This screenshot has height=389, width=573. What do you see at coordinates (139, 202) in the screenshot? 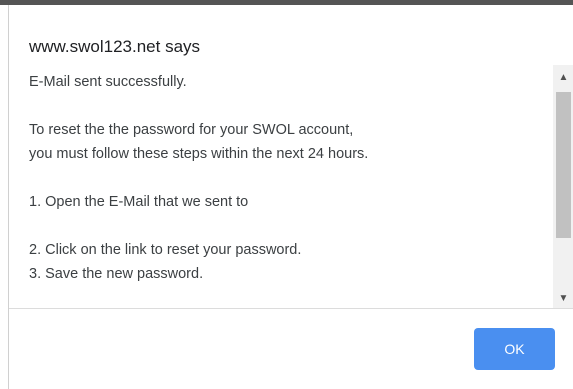
I see `message-line: 1. Open the E-Mail that we sent to` at bounding box center [139, 202].